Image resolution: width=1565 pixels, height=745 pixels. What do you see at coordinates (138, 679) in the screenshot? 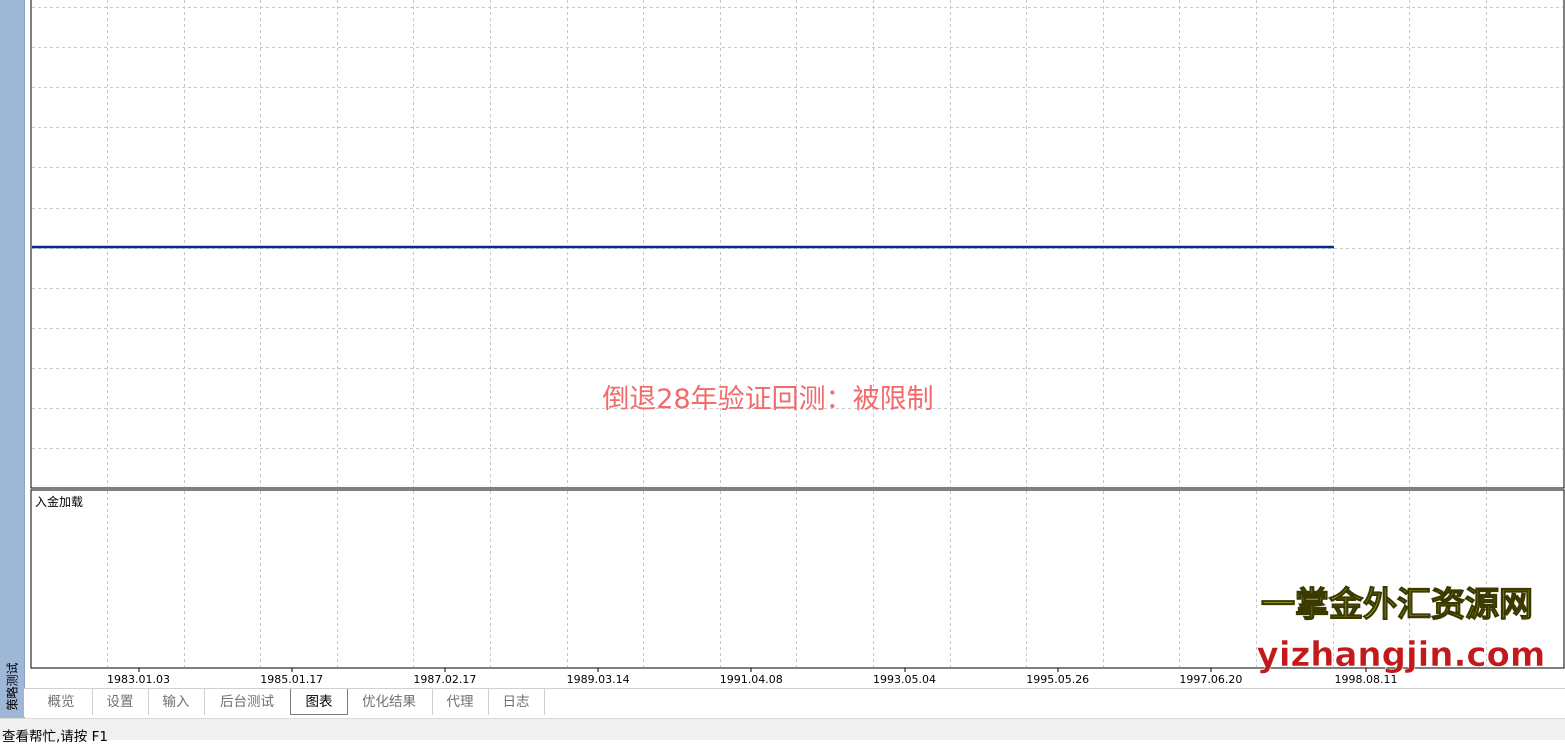
I see `x-tick-label: 1983.01.03` at bounding box center [138, 679].